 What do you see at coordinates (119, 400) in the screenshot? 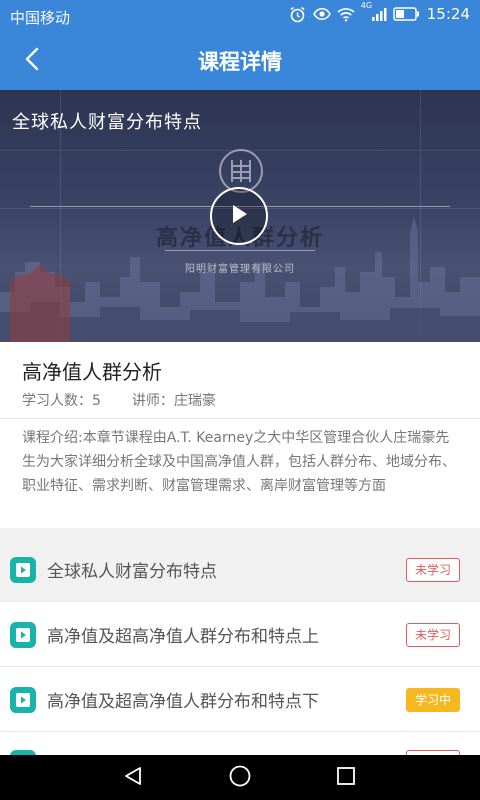
I see `course-meta: 学习人数：5 讲师：庄瑞豪` at bounding box center [119, 400].